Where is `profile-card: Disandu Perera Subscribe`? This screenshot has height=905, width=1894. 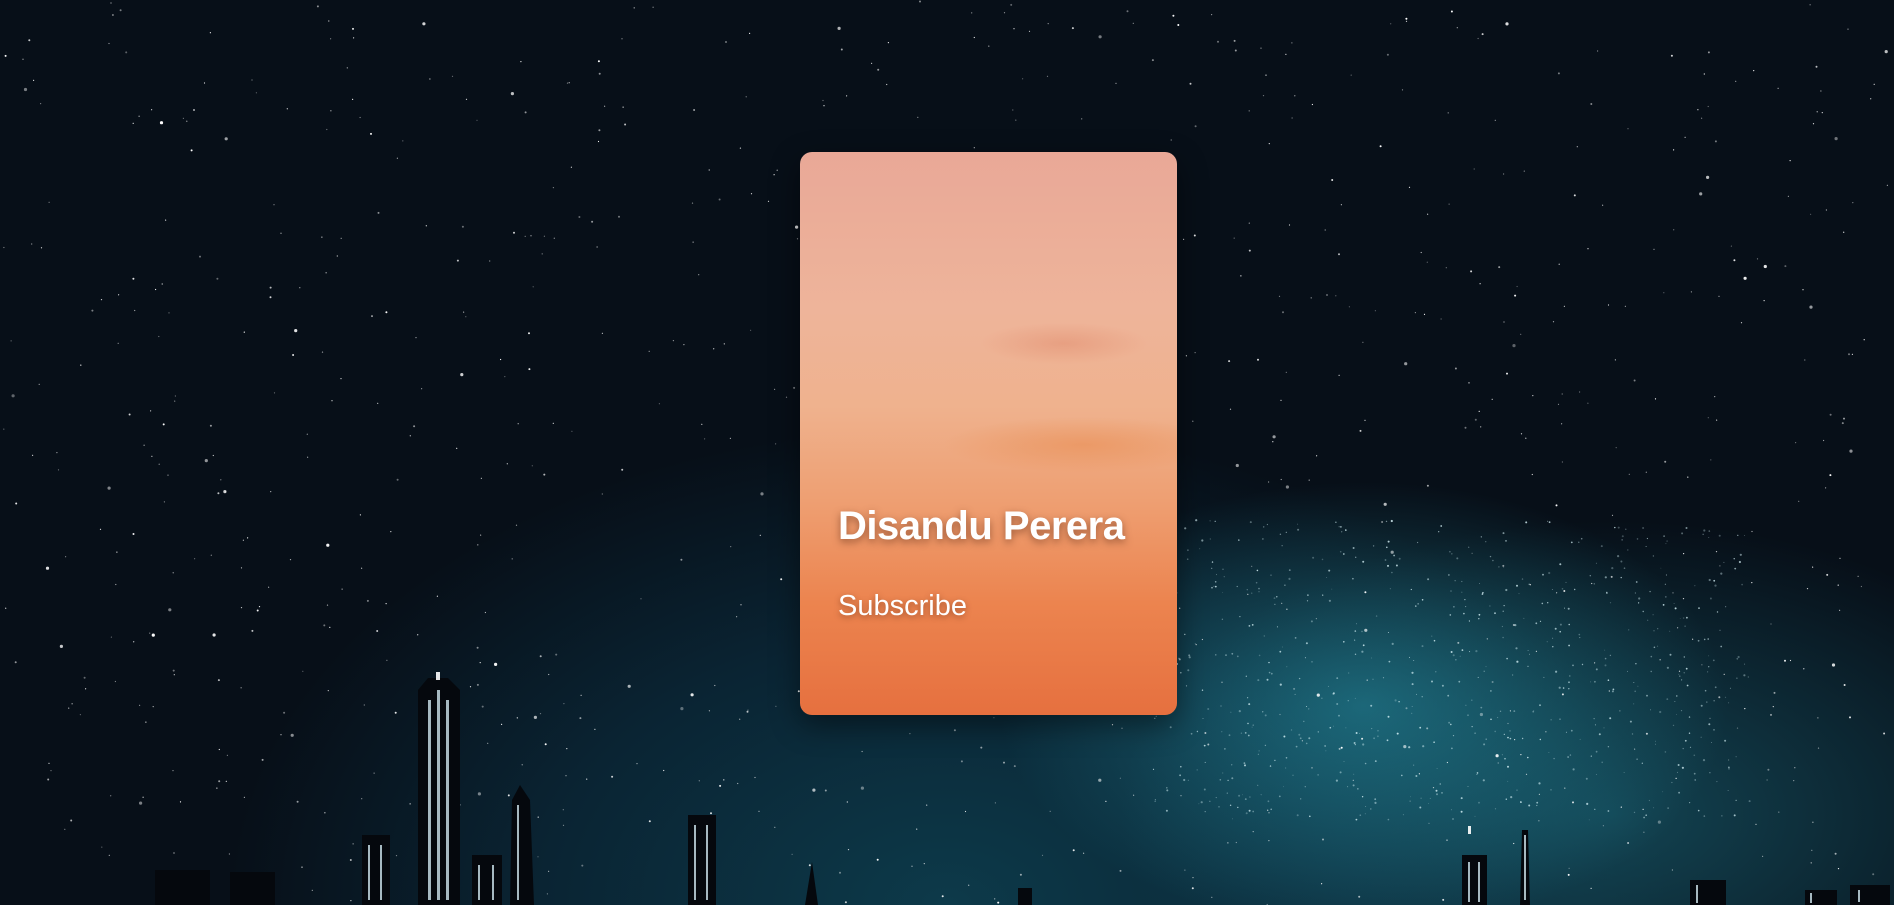 profile-card: Disandu Perera Subscribe is located at coordinates (988, 433).